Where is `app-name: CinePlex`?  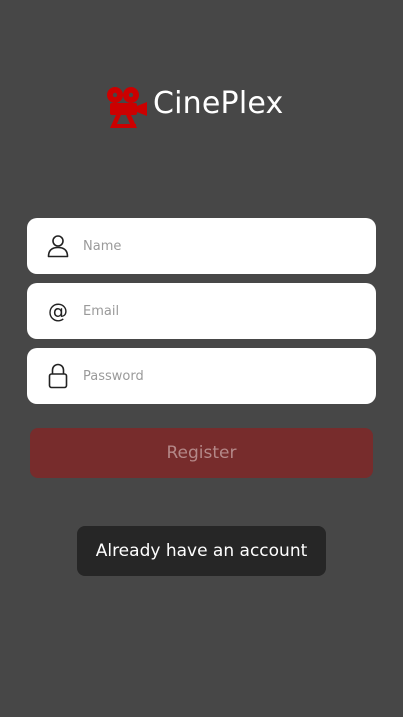
app-name: CinePlex is located at coordinates (218, 103).